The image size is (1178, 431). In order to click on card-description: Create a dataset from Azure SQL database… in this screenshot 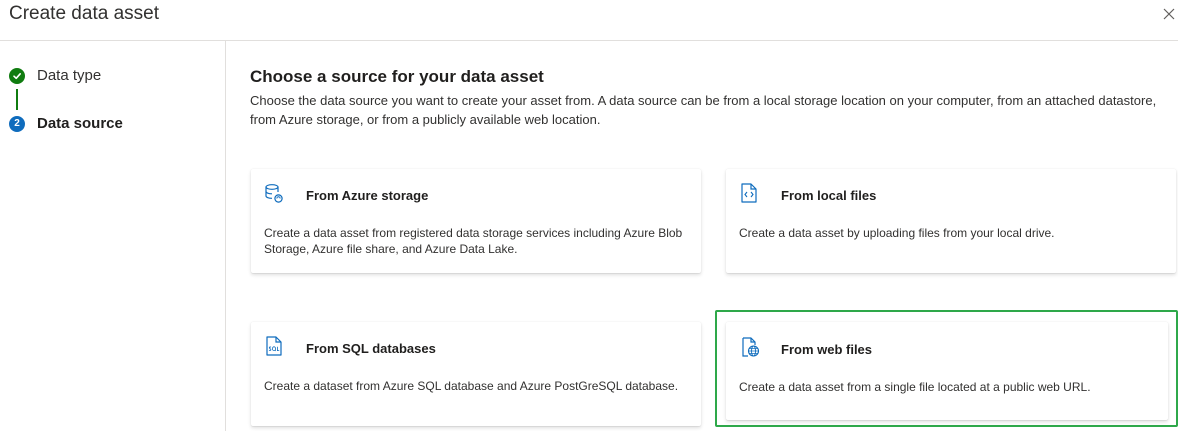, I will do `click(471, 386)`.